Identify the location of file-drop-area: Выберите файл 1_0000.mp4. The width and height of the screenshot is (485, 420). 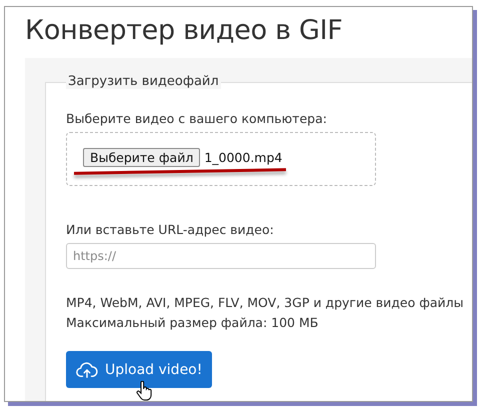
(221, 159).